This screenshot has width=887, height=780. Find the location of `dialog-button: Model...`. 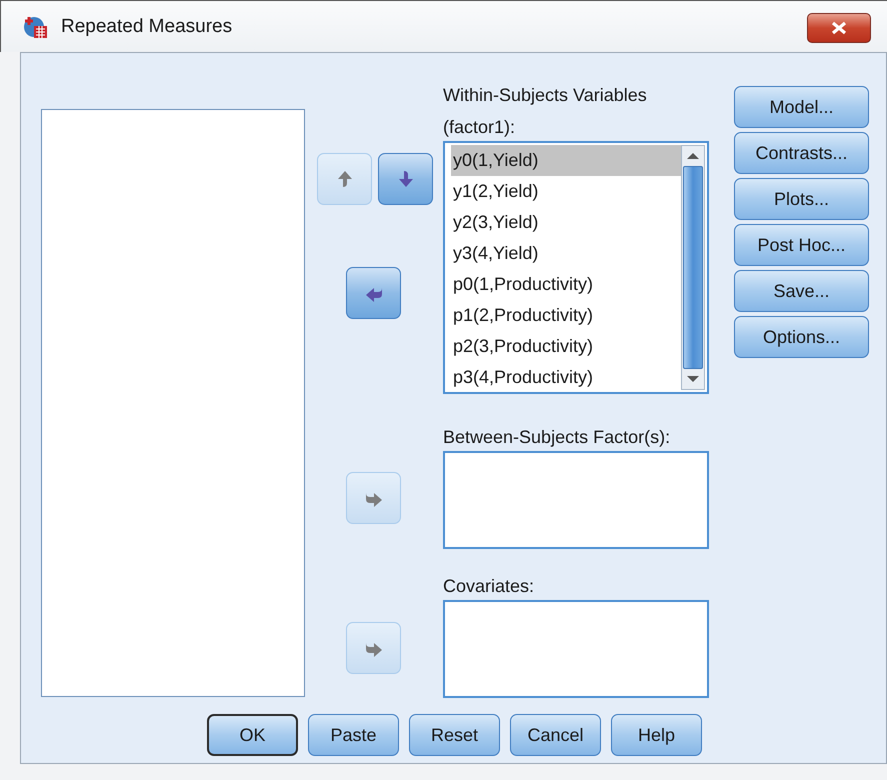

dialog-button: Model... is located at coordinates (801, 107).